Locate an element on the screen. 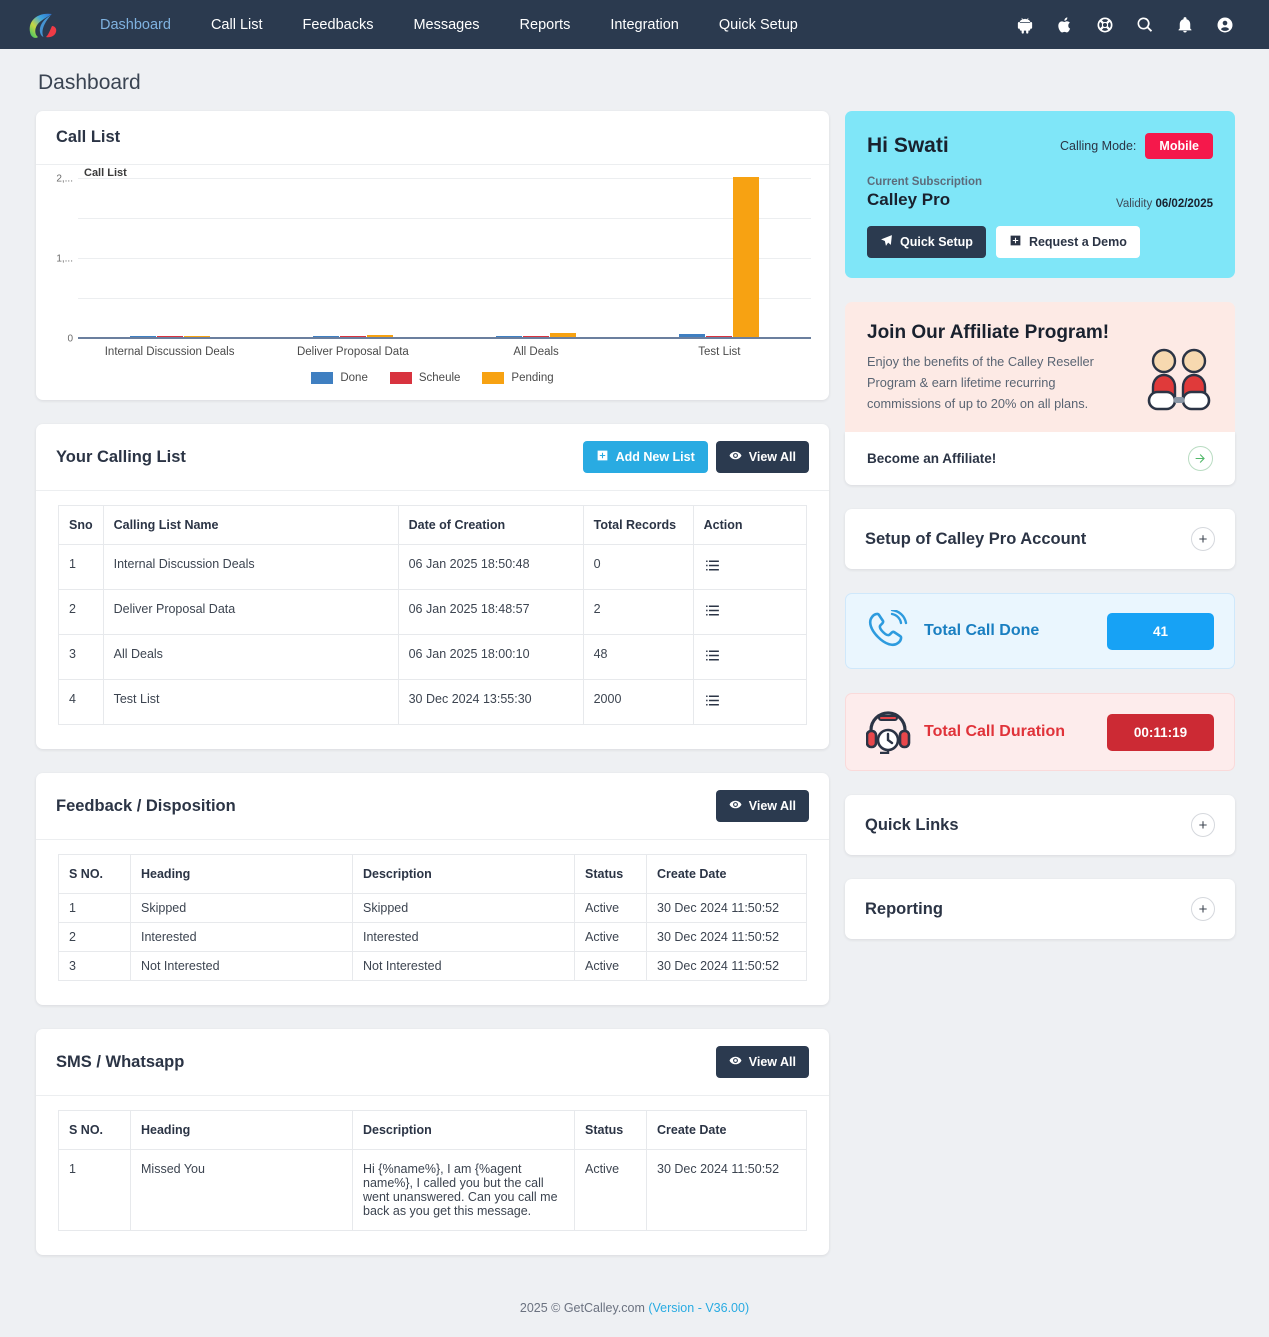 The image size is (1269, 1337). navbar-icon-group is located at coordinates (1131, 25).